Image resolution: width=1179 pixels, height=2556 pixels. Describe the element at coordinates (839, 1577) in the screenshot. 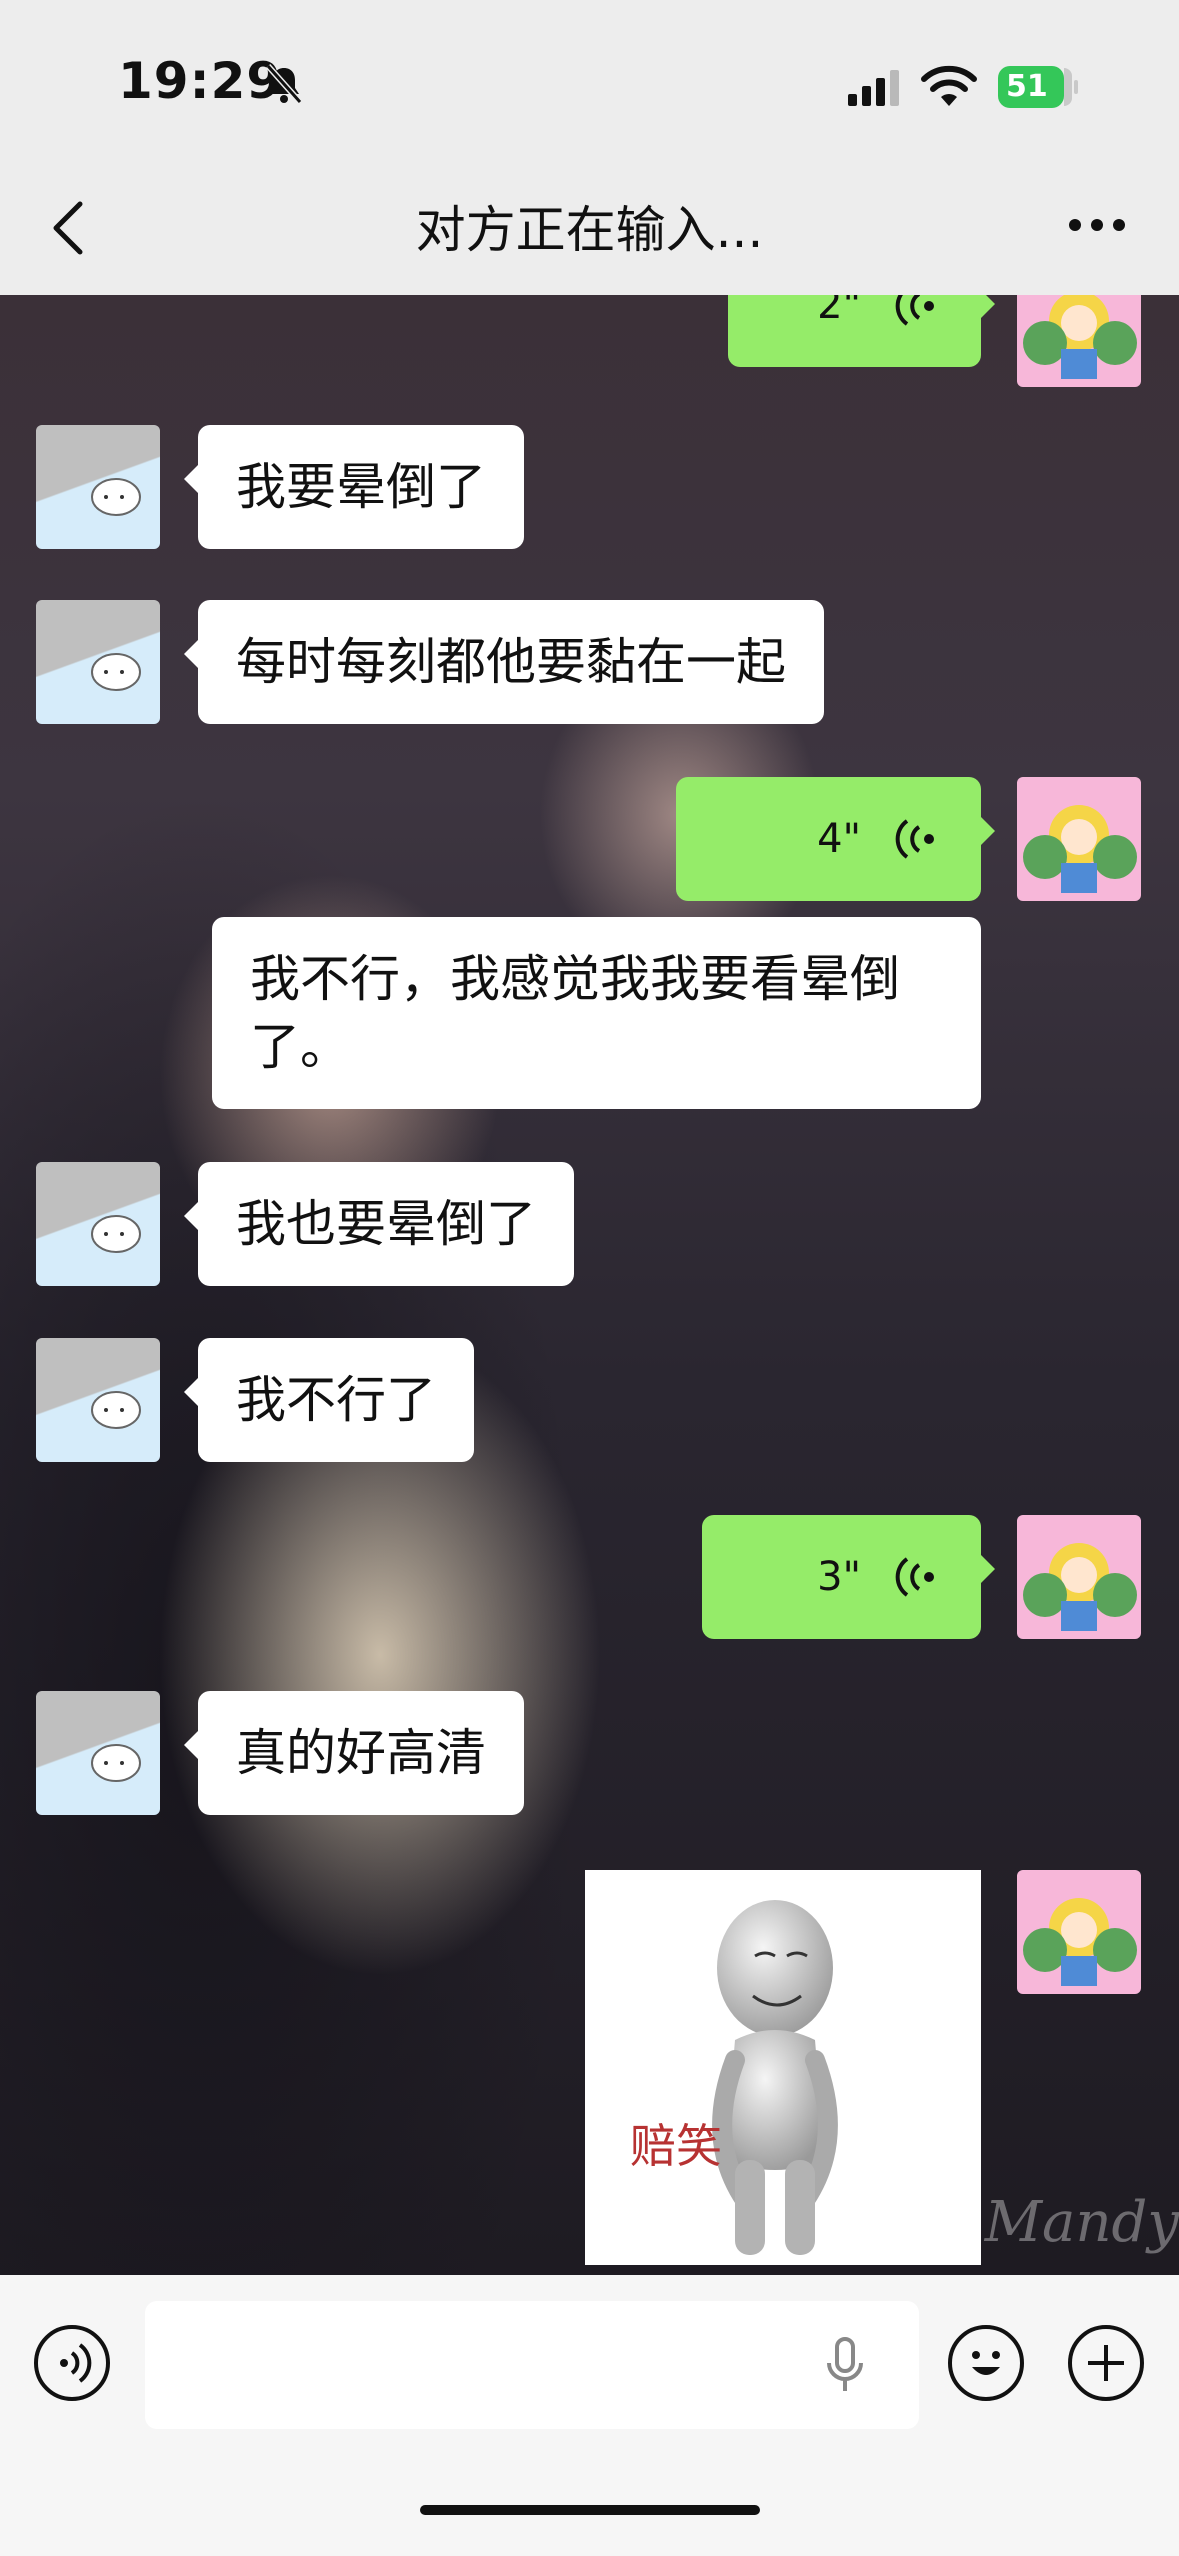

I see `voice-duration: 3"` at that location.